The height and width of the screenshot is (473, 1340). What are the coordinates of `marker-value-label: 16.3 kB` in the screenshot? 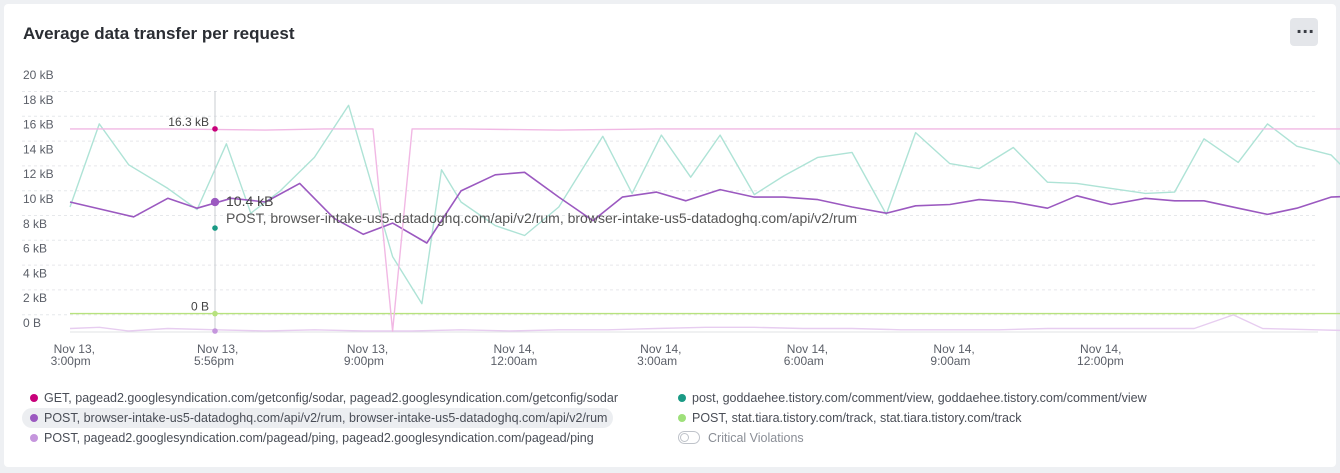 It's located at (188, 122).